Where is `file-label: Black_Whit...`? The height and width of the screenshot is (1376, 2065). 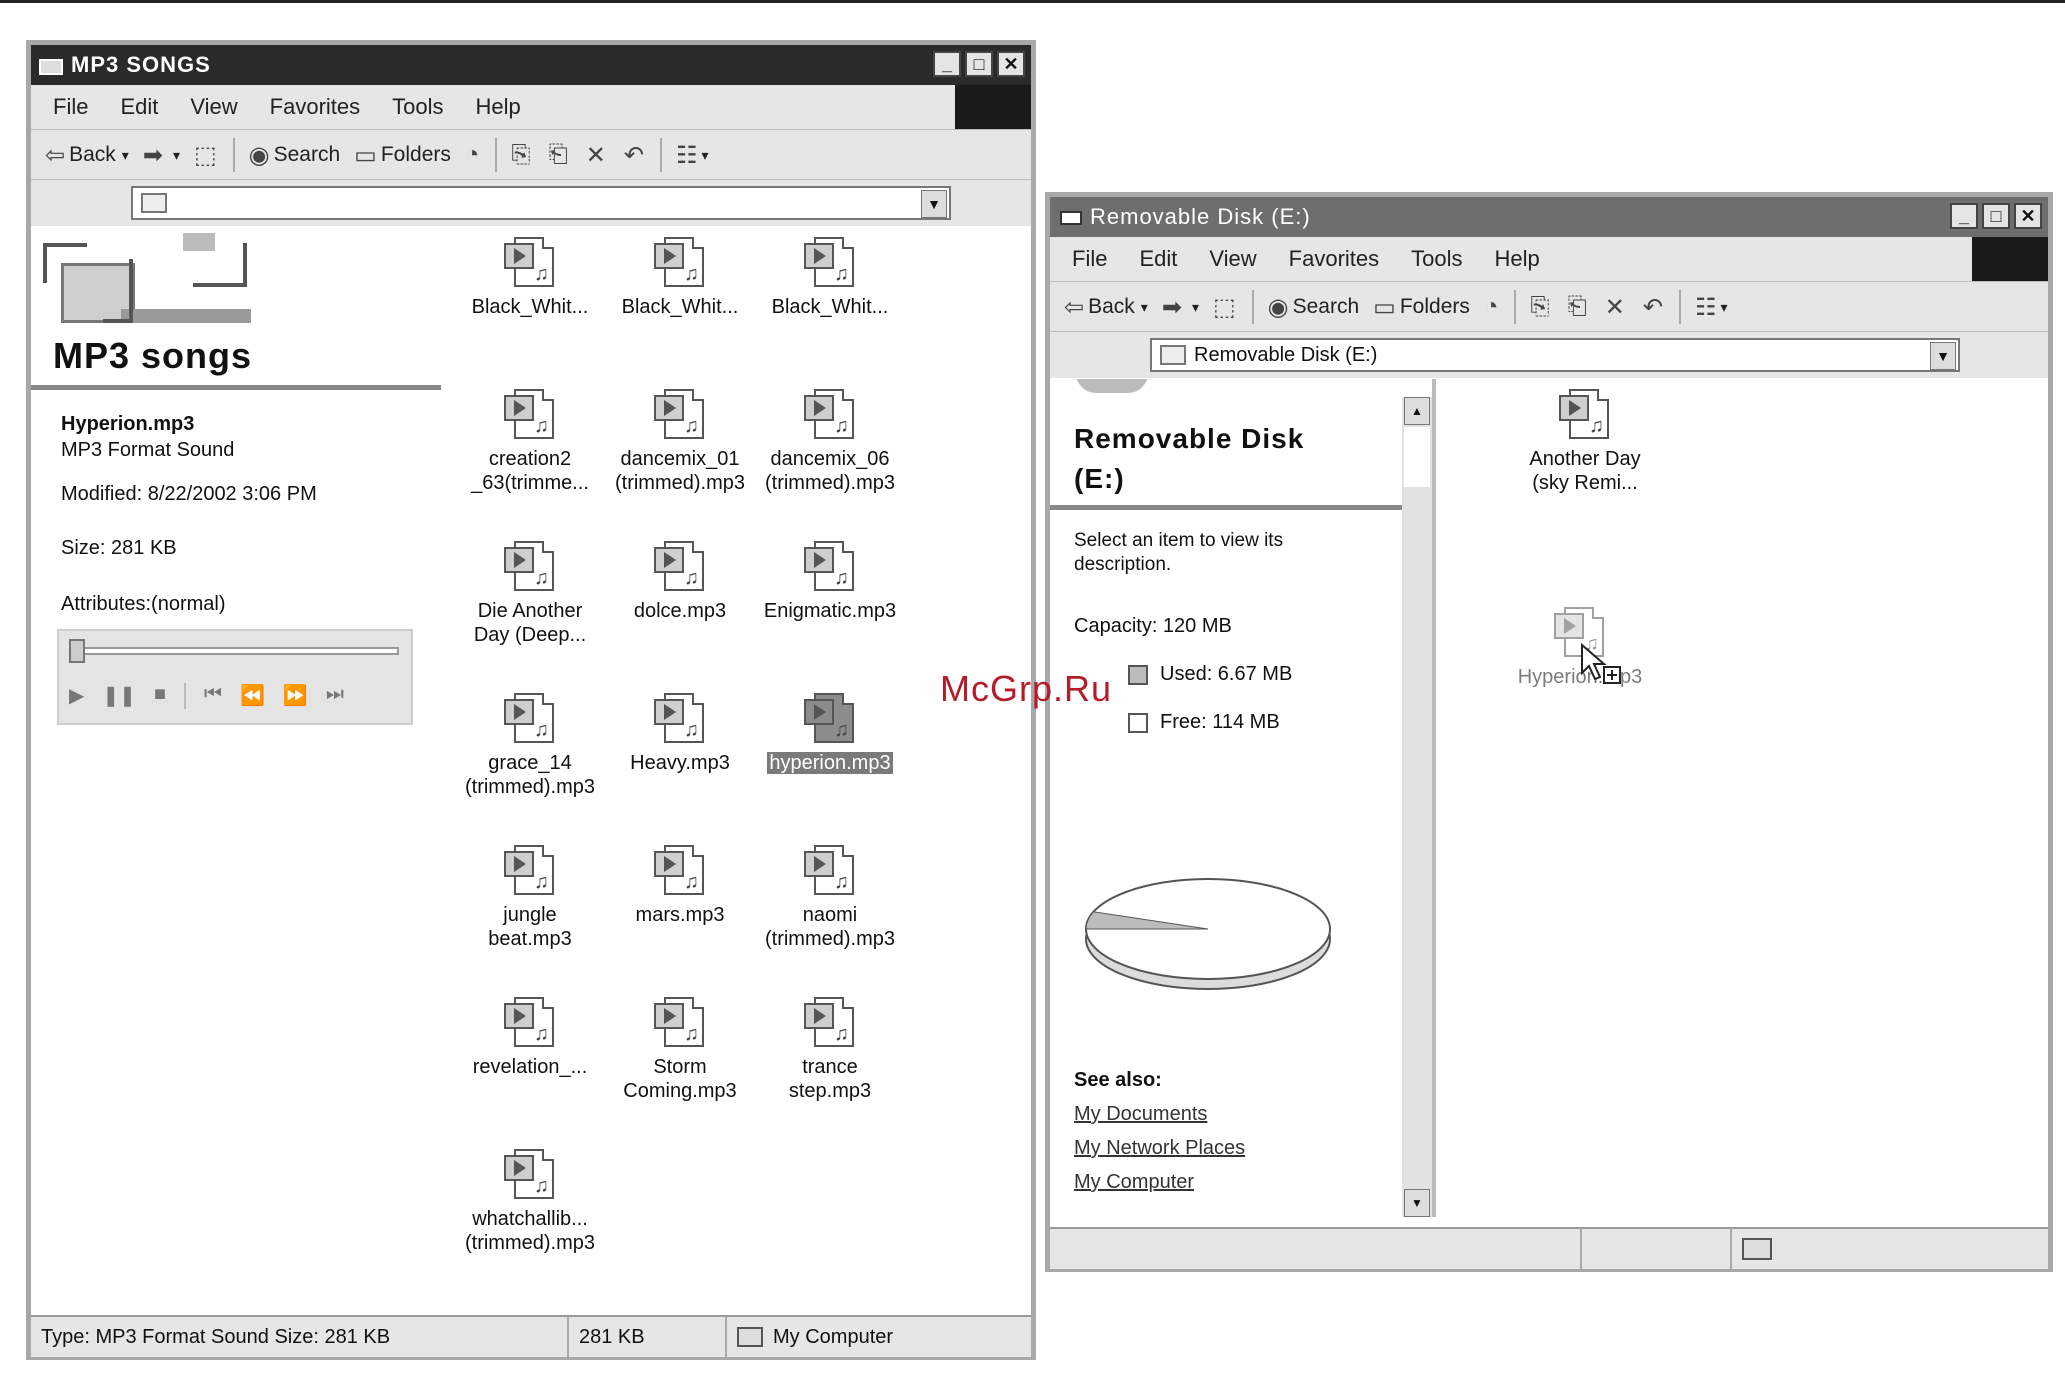 file-label: Black_Whit... is located at coordinates (680, 307).